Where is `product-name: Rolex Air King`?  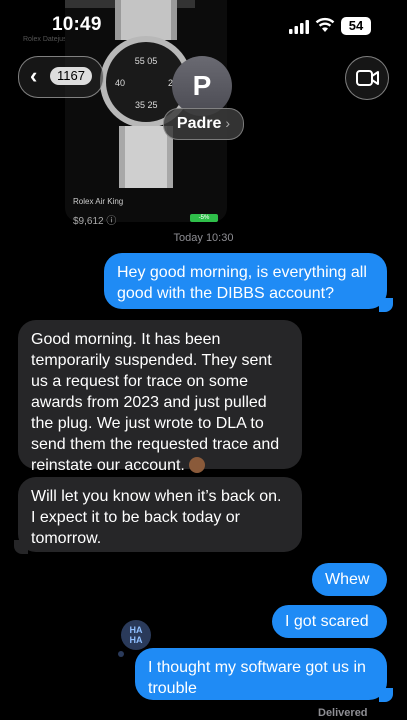 product-name: Rolex Air King is located at coordinates (98, 201).